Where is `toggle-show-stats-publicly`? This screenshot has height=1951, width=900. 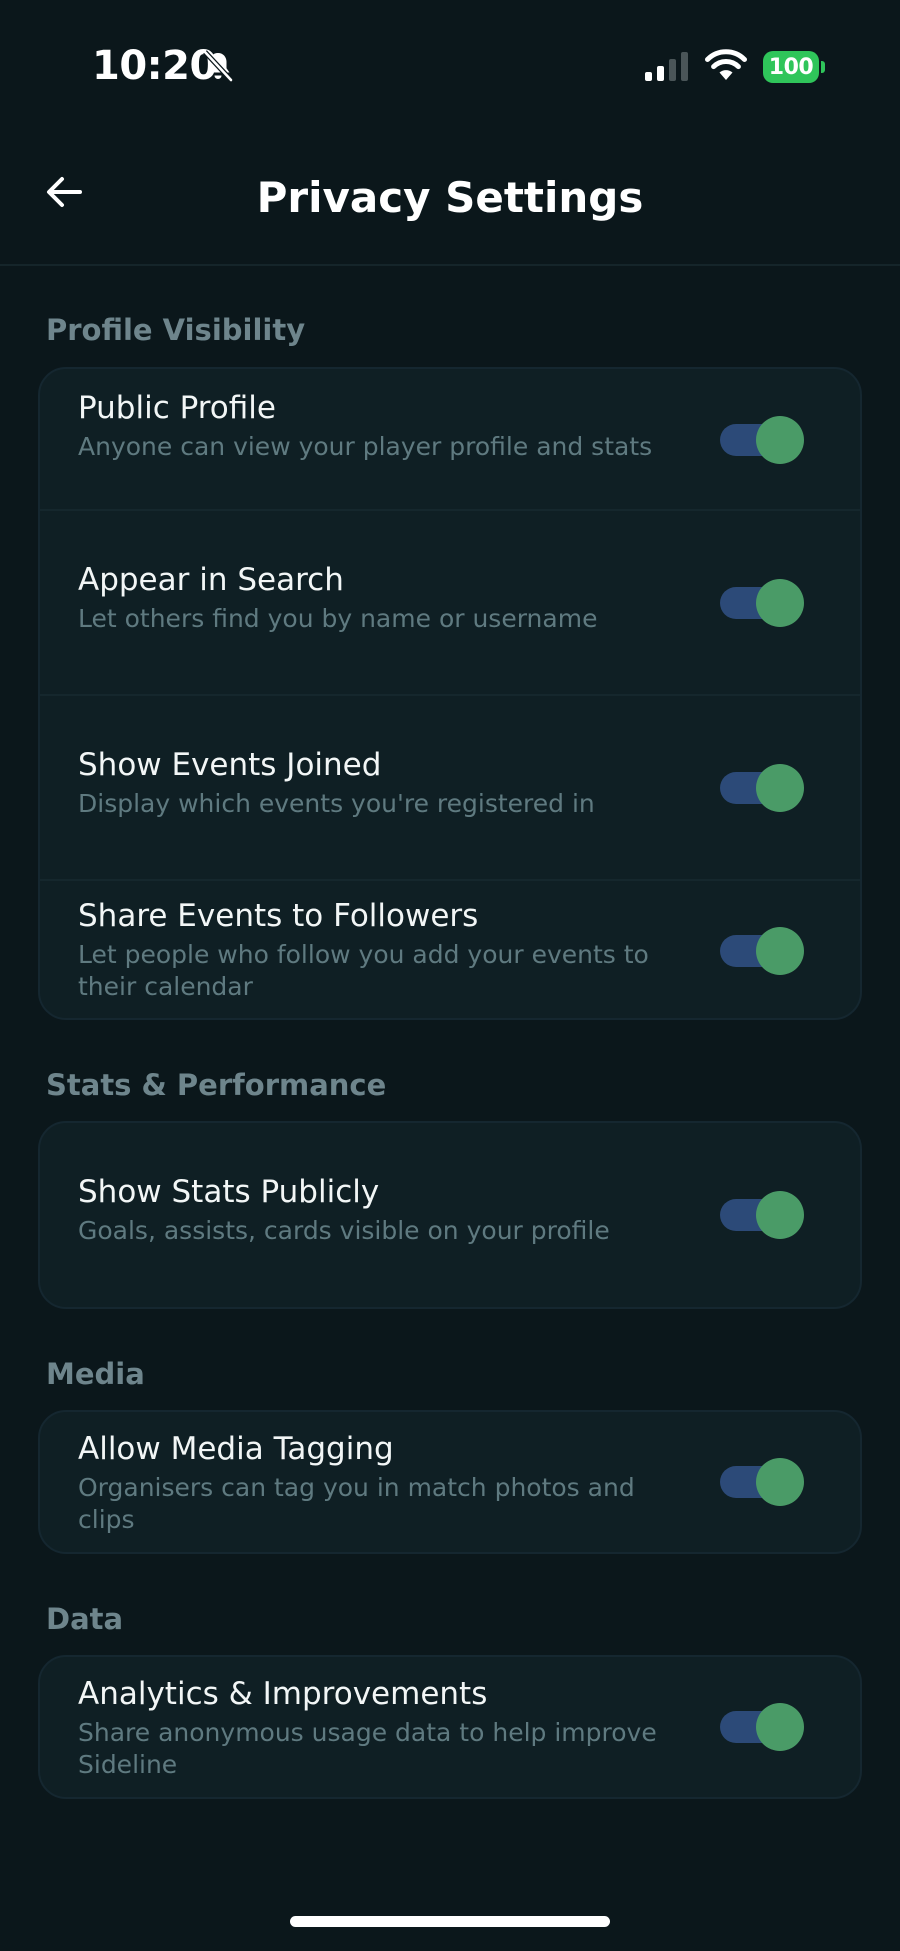 toggle-show-stats-publicly is located at coordinates (762, 1215).